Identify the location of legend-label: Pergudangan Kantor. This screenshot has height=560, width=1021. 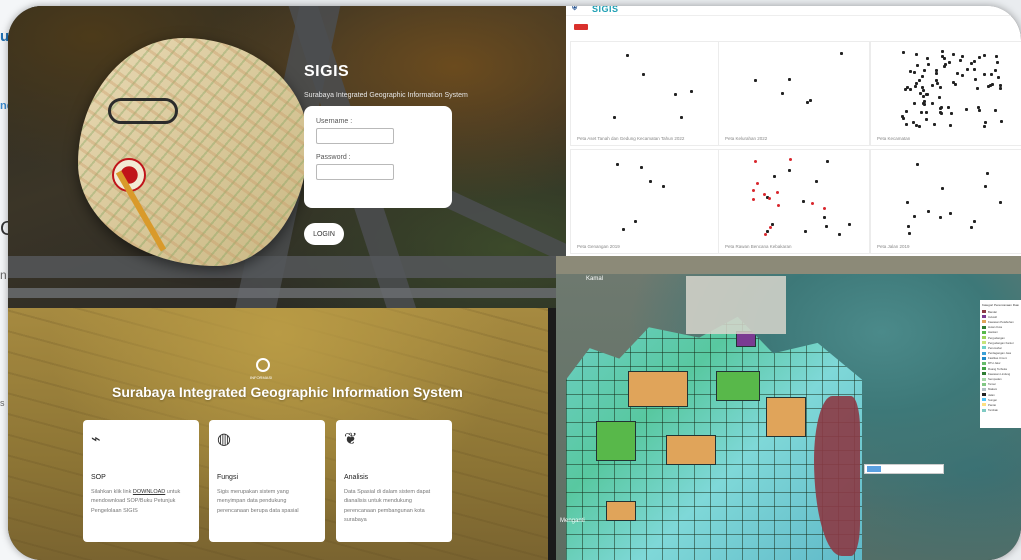
(1001, 342).